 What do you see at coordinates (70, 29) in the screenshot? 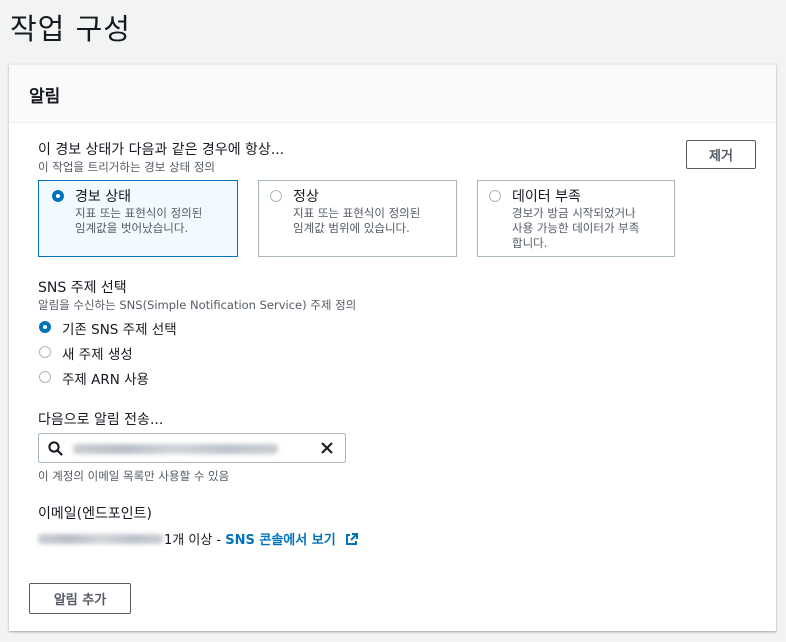
I see `page-title: 작업 구성` at bounding box center [70, 29].